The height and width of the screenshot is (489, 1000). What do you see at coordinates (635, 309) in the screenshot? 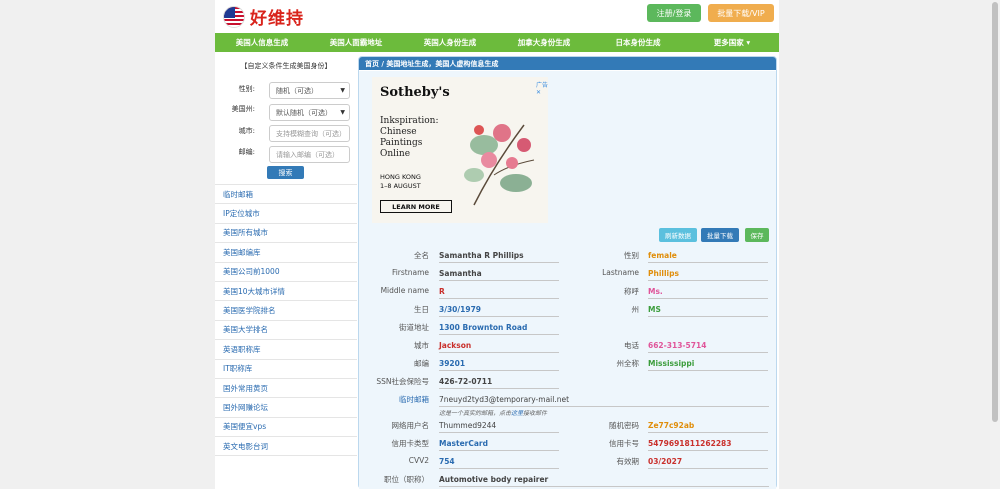
I see `state-label: 州` at bounding box center [635, 309].